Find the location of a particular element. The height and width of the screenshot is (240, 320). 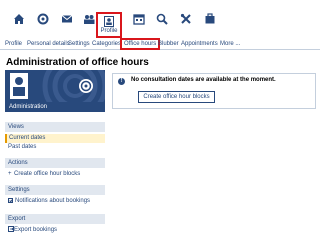

banner-graphic is located at coordinates (57, 86).